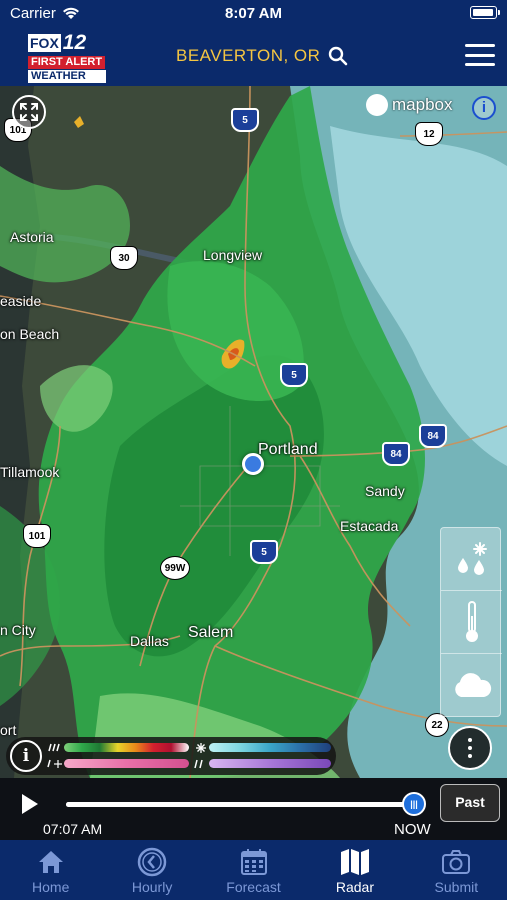 Image resolution: width=507 pixels, height=900 pixels. Describe the element at coordinates (175, 568) in the screenshot. I see `highway-shield: 99W` at that location.